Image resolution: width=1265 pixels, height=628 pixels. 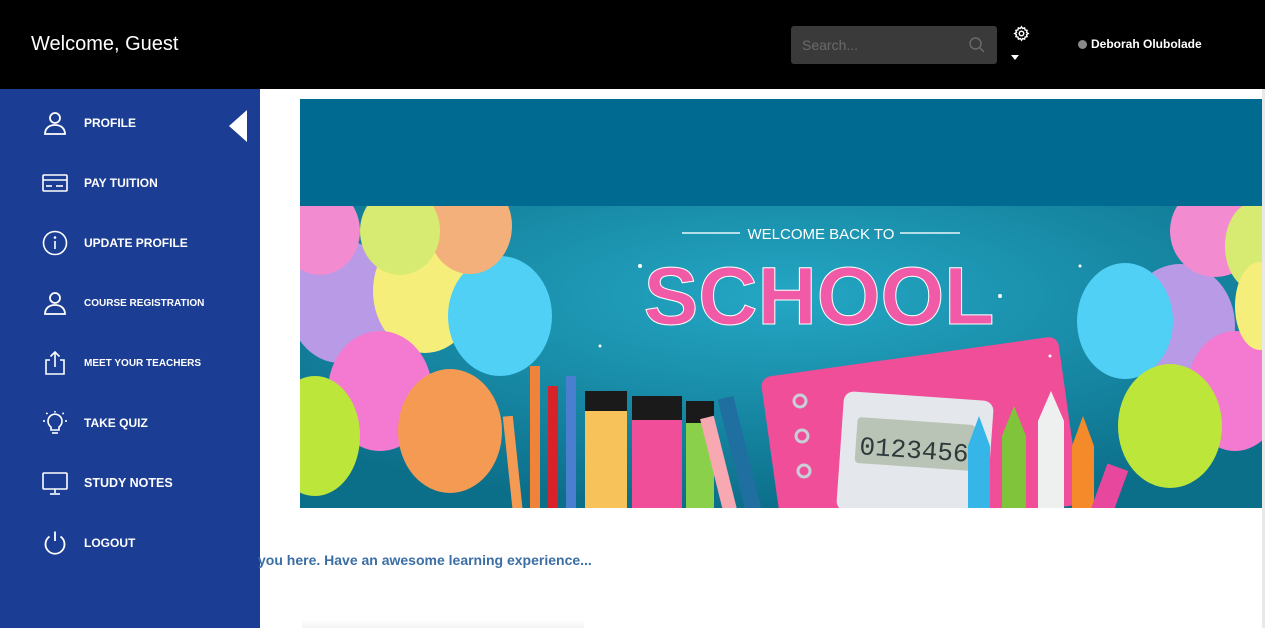 What do you see at coordinates (55, 483) in the screenshot?
I see `monitor-icon` at bounding box center [55, 483].